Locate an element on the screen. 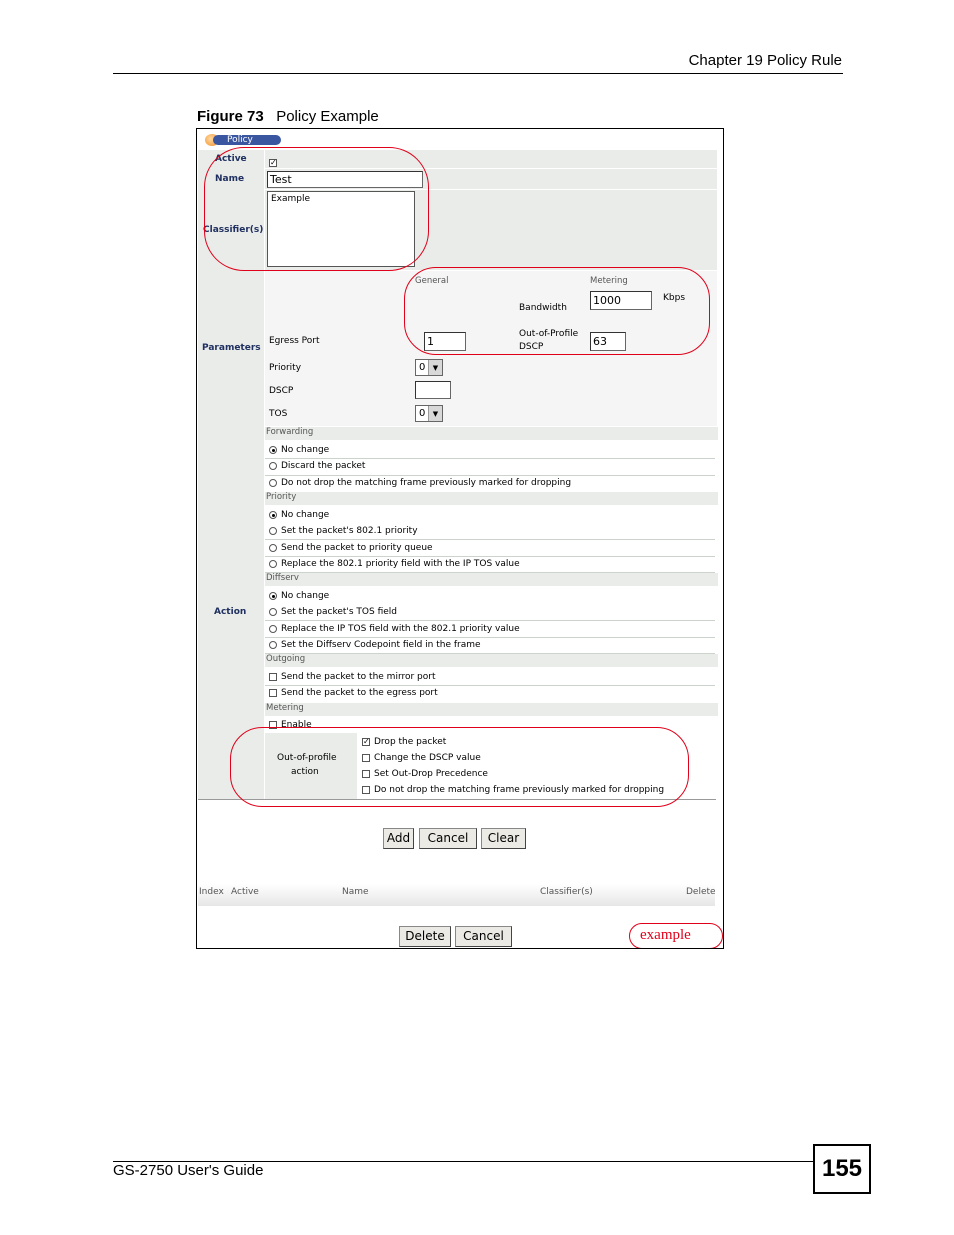 The image size is (954, 1235). clear-button: Clear is located at coordinates (503, 838).